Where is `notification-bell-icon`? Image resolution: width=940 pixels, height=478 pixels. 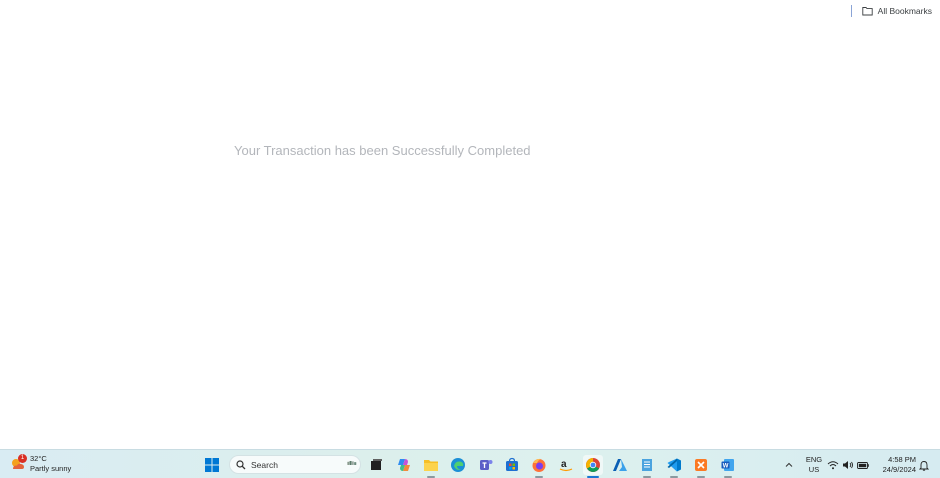
notification-bell-icon is located at coordinates (924, 465).